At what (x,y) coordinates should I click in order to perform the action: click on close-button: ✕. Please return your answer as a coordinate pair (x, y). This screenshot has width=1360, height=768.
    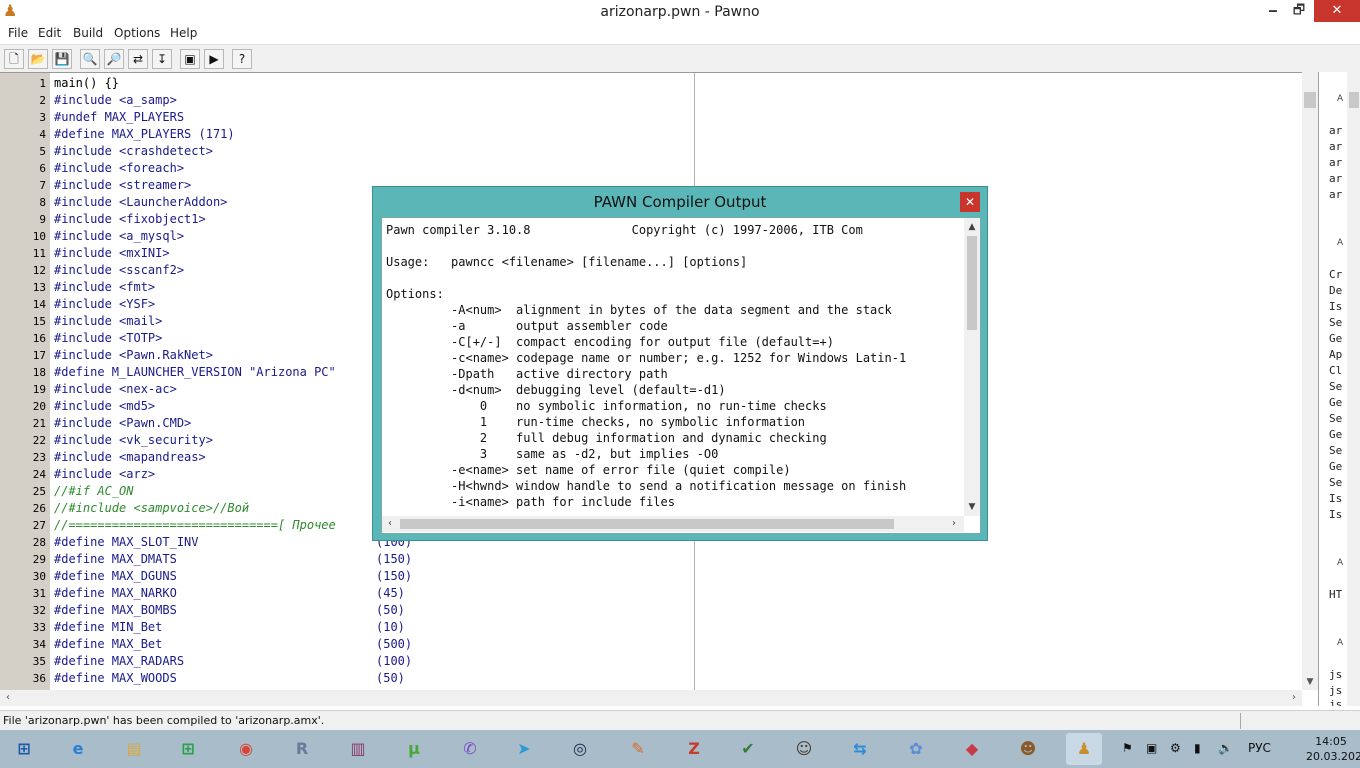
    Looking at the image, I should click on (1337, 11).